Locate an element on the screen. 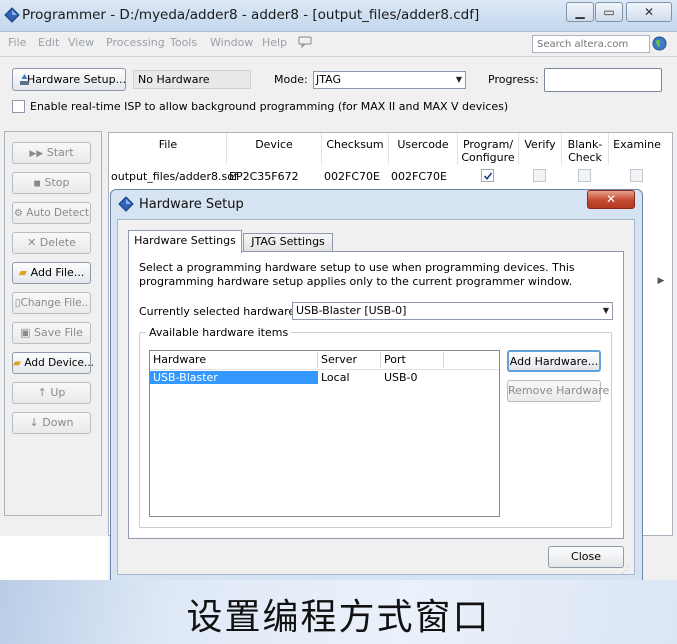  menu-tools: Tools is located at coordinates (183, 42).